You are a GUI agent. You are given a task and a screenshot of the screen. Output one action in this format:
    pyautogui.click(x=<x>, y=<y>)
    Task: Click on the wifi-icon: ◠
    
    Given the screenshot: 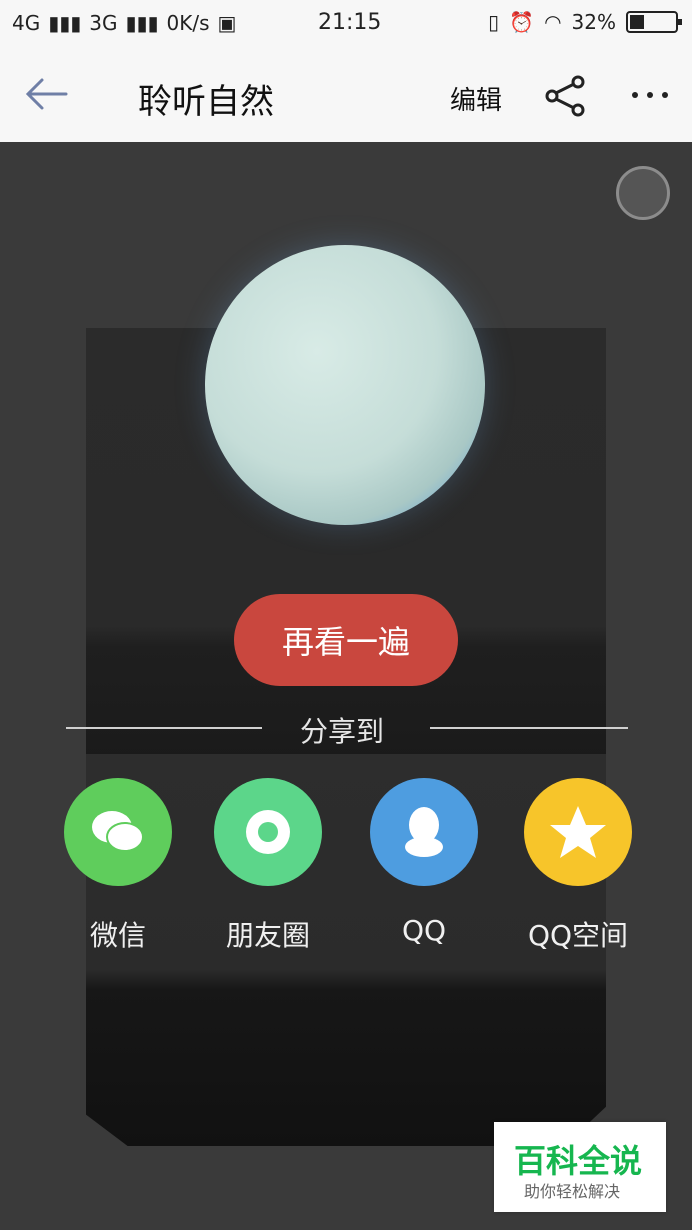 What is the action you would take?
    pyautogui.click(x=553, y=22)
    